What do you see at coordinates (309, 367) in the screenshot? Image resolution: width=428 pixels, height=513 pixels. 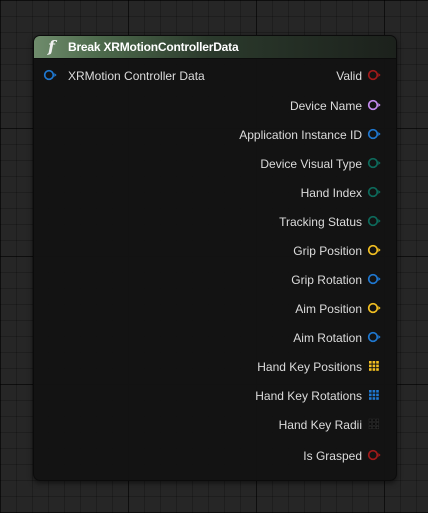 I see `output-pin-label-hand-key-positions: Hand Key Positions` at bounding box center [309, 367].